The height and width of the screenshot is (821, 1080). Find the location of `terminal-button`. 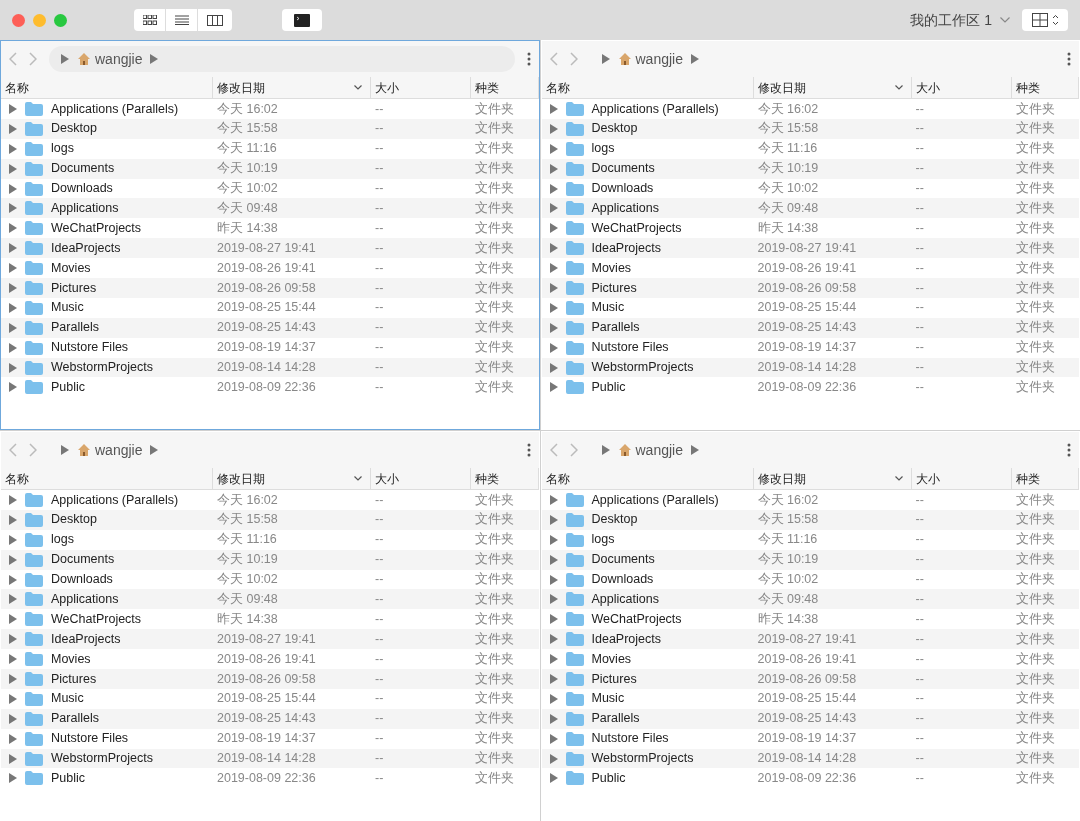

terminal-button is located at coordinates (302, 20).